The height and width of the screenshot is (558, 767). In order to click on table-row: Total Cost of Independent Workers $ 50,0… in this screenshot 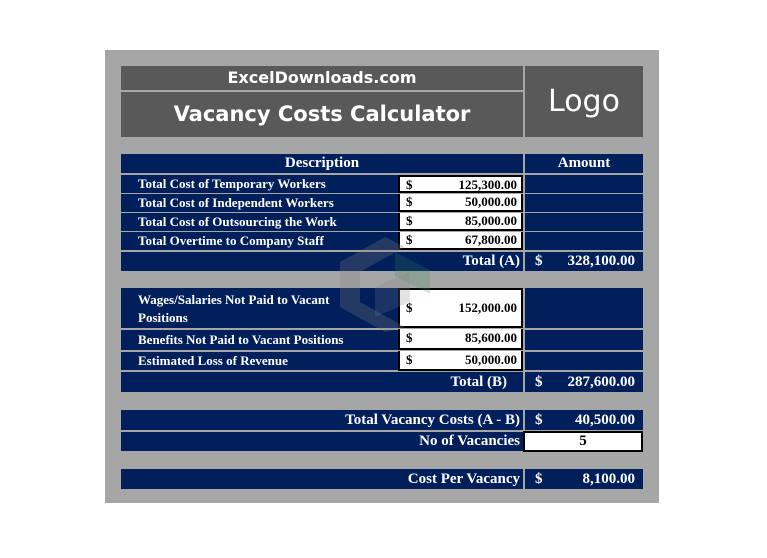, I will do `click(382, 203)`.